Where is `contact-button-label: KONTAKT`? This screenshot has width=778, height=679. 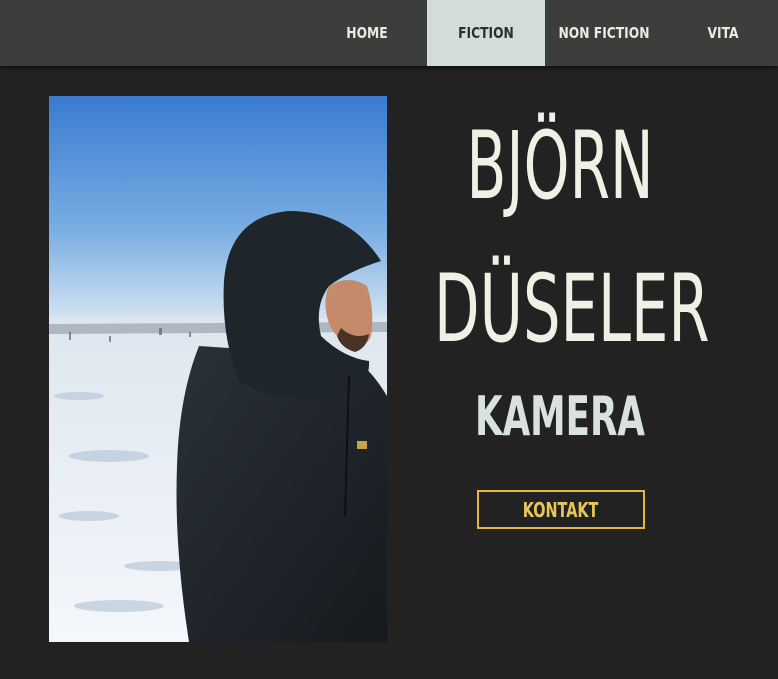 contact-button-label: KONTAKT is located at coordinates (561, 509).